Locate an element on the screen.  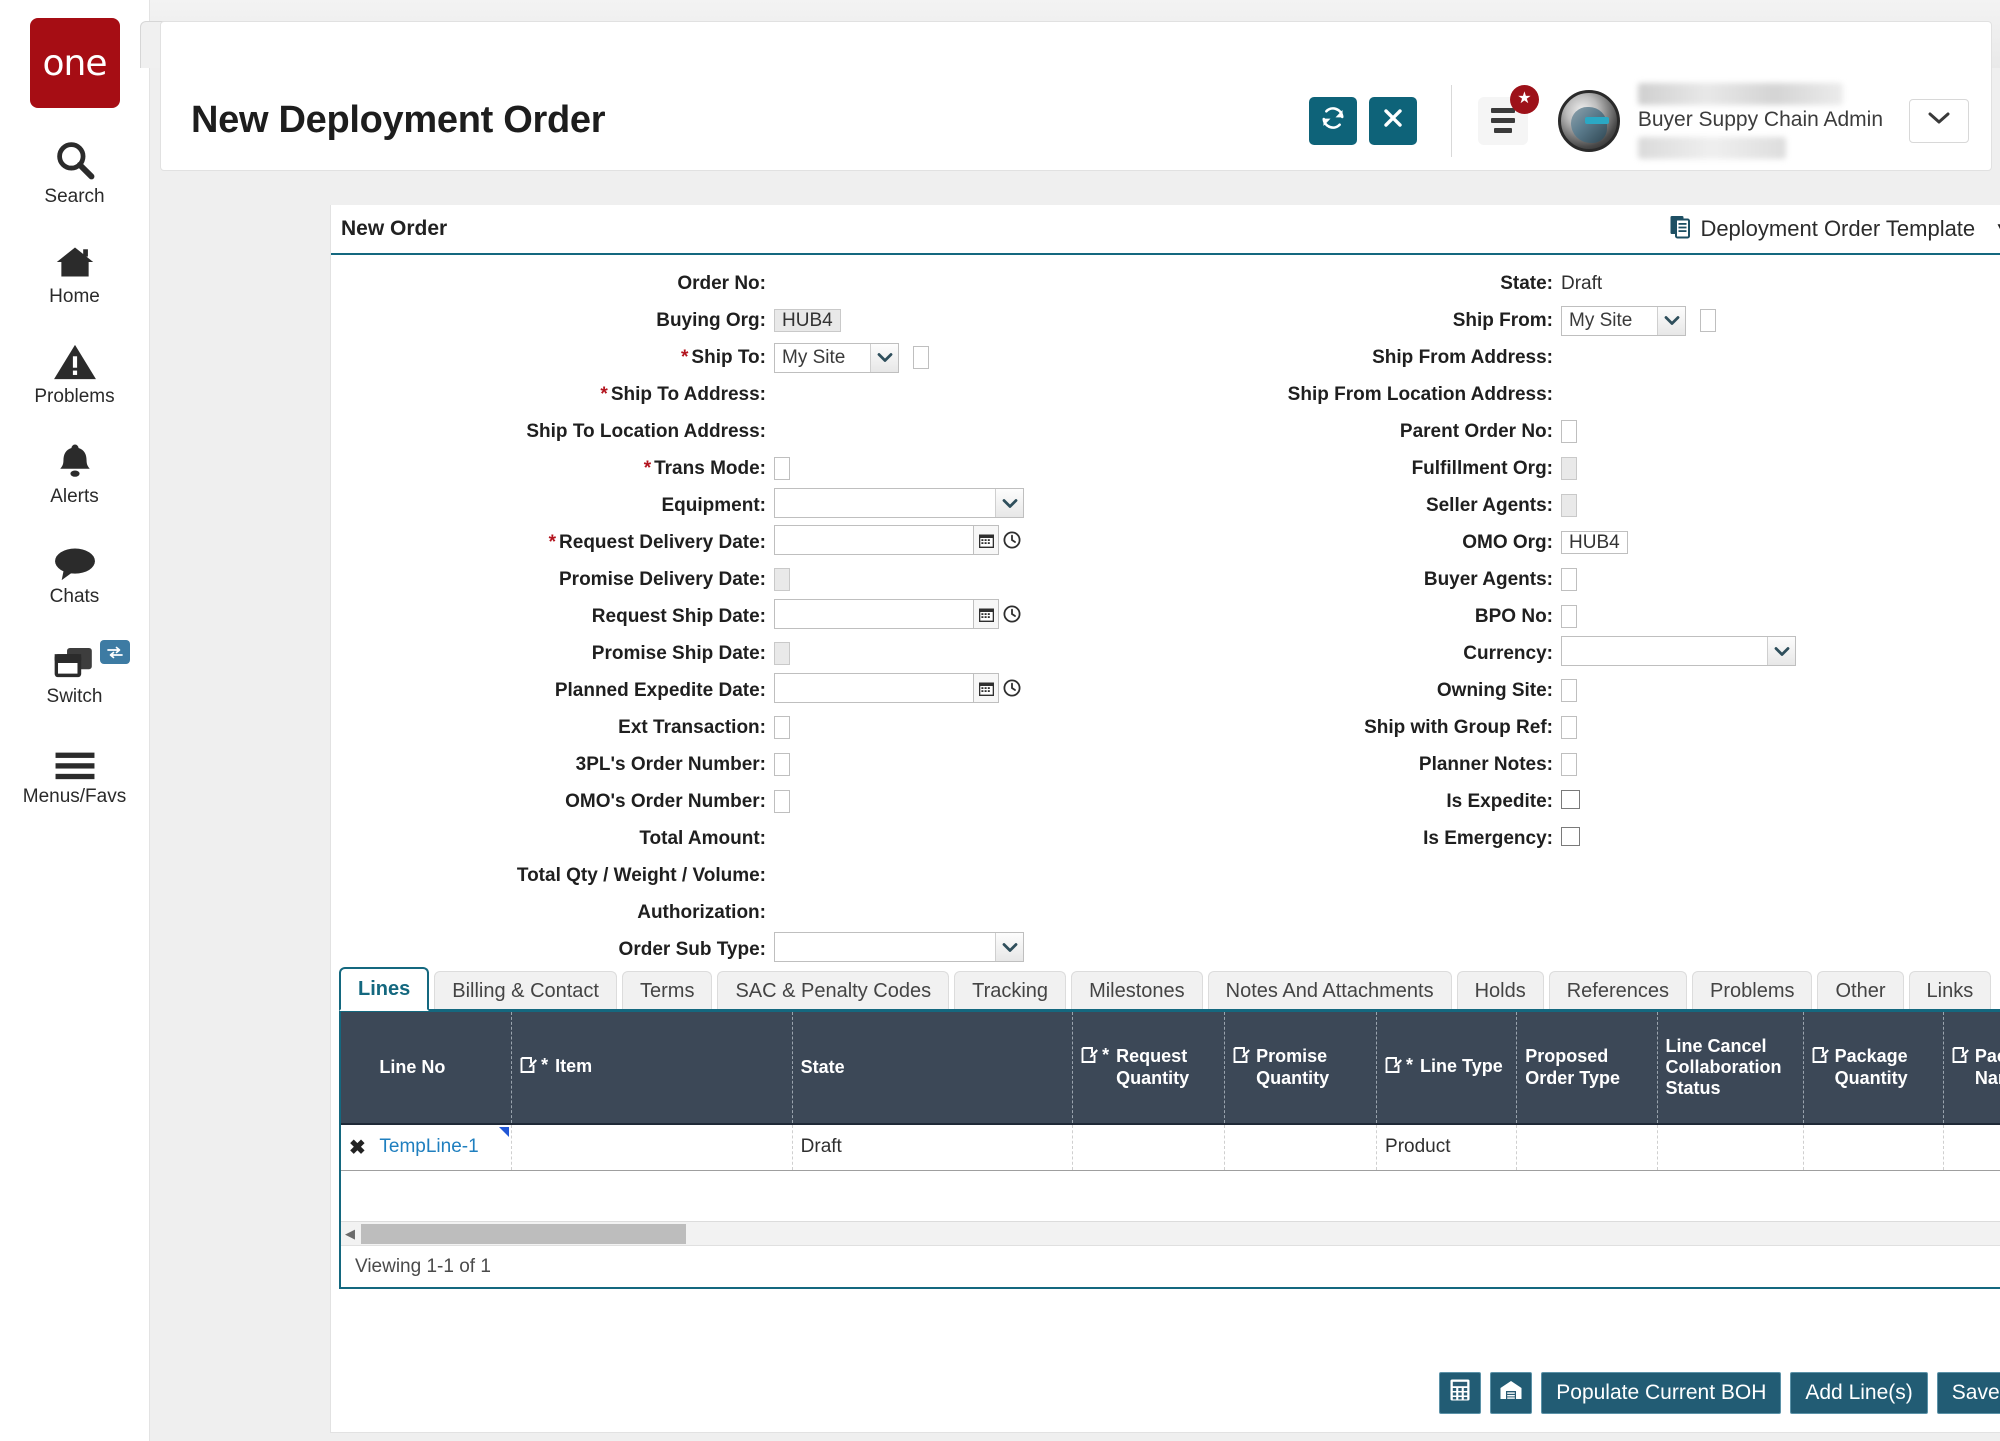
delete-x-icon: ✖ is located at coordinates (357, 1148).